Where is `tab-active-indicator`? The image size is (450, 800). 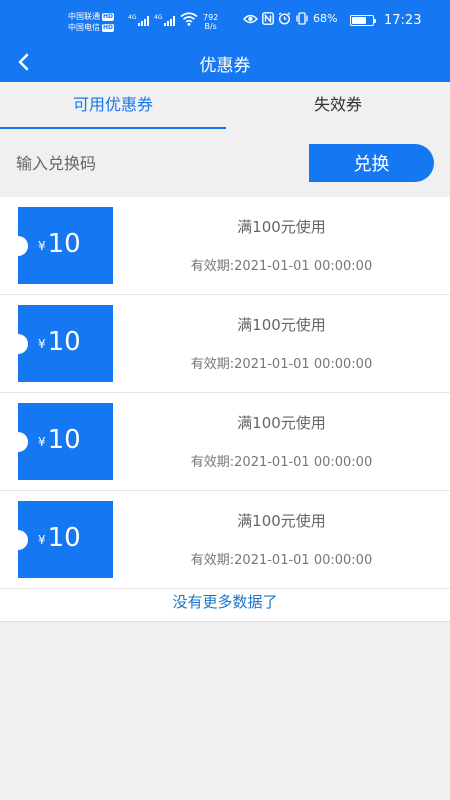 tab-active-indicator is located at coordinates (113, 128).